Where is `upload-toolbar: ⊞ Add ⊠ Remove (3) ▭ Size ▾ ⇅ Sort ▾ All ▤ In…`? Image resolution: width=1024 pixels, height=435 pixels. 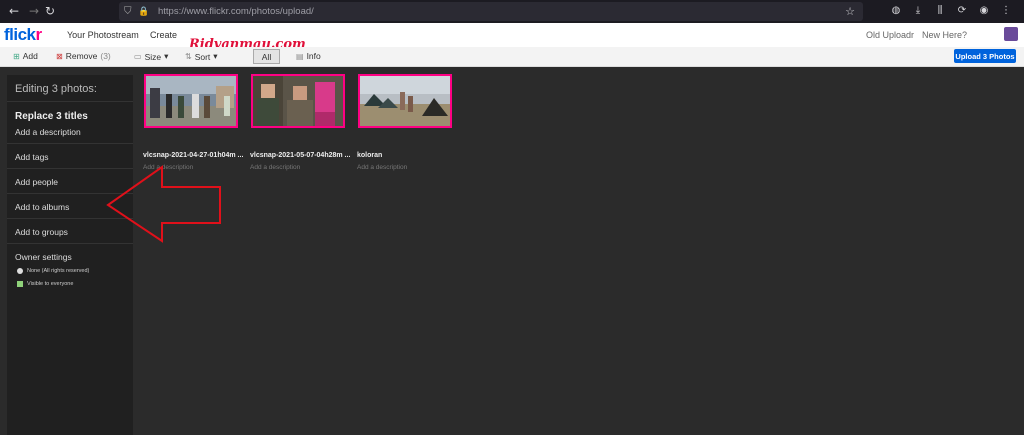 upload-toolbar: ⊞ Add ⊠ Remove (3) ▭ Size ▾ ⇅ Sort ▾ All ▤ In… is located at coordinates (512, 57).